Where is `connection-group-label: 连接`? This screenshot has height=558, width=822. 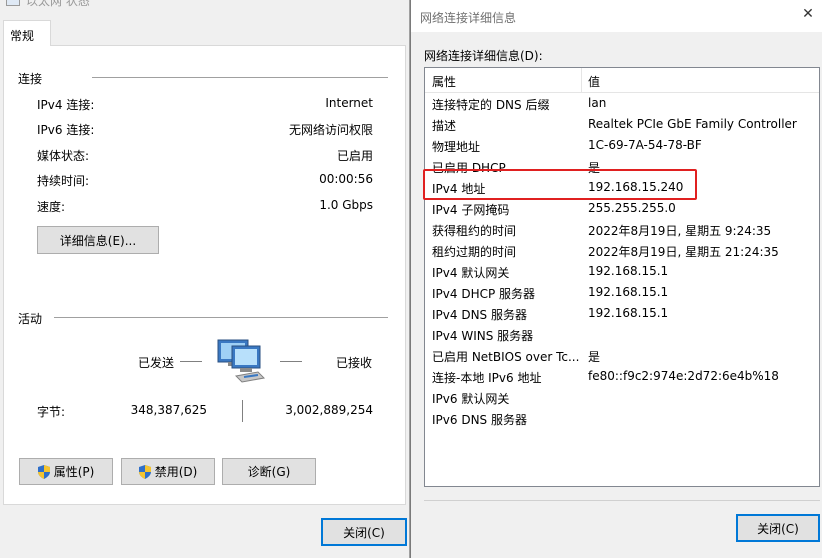
connection-group-label: 连接 is located at coordinates (30, 79).